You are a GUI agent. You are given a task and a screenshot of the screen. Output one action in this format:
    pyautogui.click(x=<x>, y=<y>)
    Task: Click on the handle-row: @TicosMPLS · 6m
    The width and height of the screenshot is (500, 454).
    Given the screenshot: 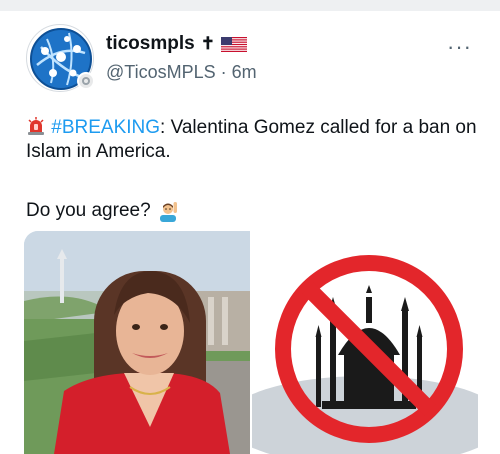 What is the action you would take?
    pyautogui.click(x=181, y=72)
    